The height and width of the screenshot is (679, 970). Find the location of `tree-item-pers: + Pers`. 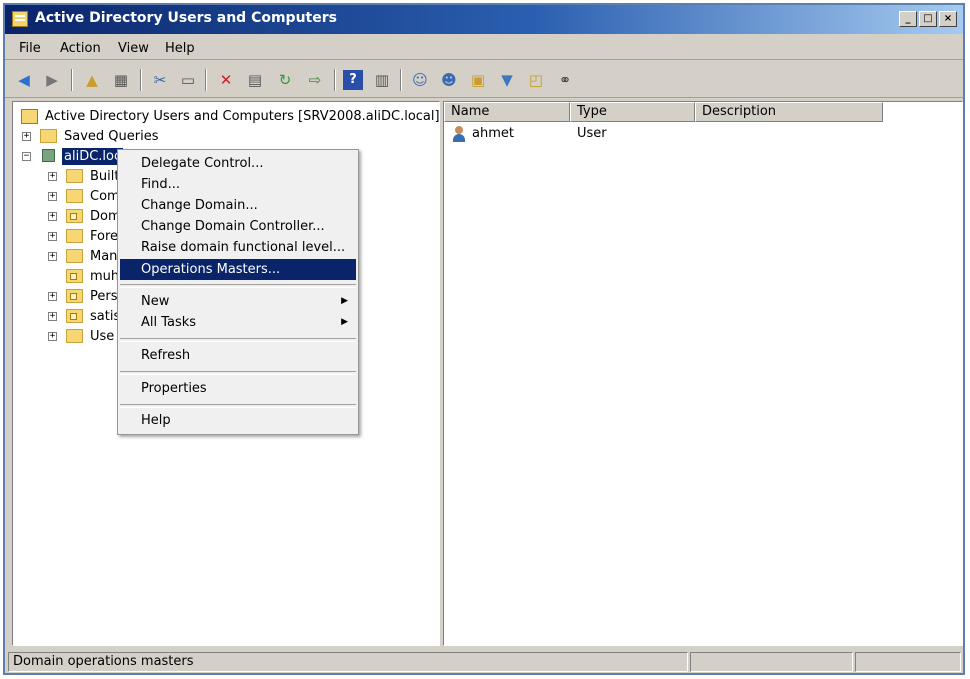

tree-item-pers: + Pers is located at coordinates (83, 296).